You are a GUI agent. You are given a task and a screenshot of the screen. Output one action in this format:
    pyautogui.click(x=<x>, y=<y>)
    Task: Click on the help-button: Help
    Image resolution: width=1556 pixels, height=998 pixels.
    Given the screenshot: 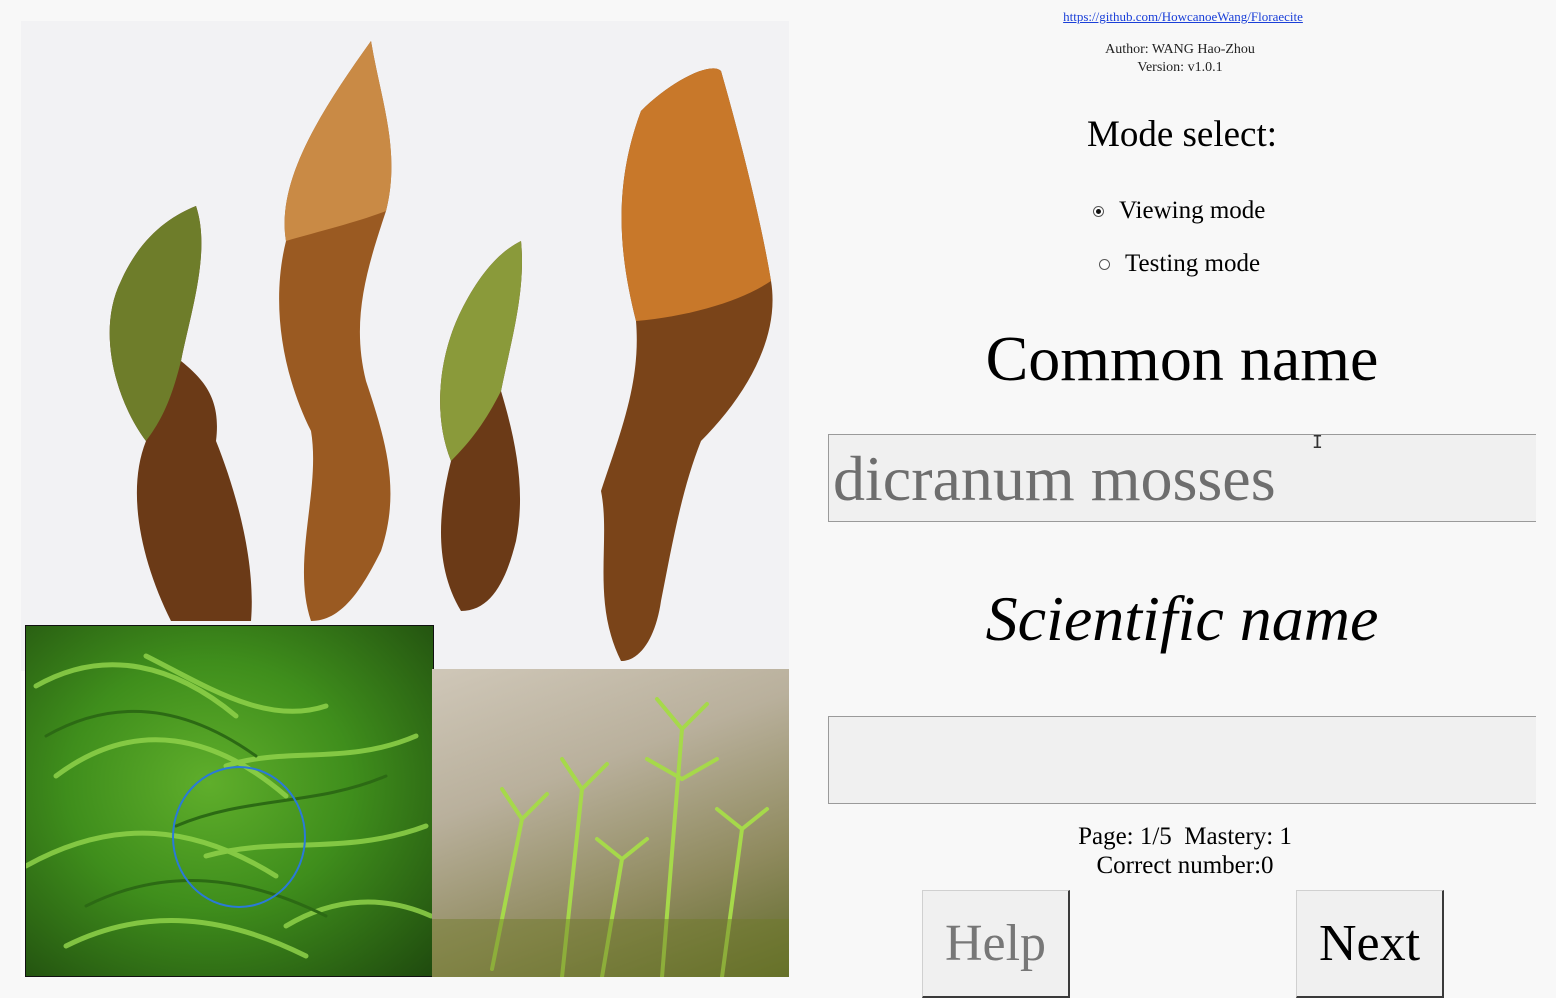 What is the action you would take?
    pyautogui.click(x=996, y=944)
    